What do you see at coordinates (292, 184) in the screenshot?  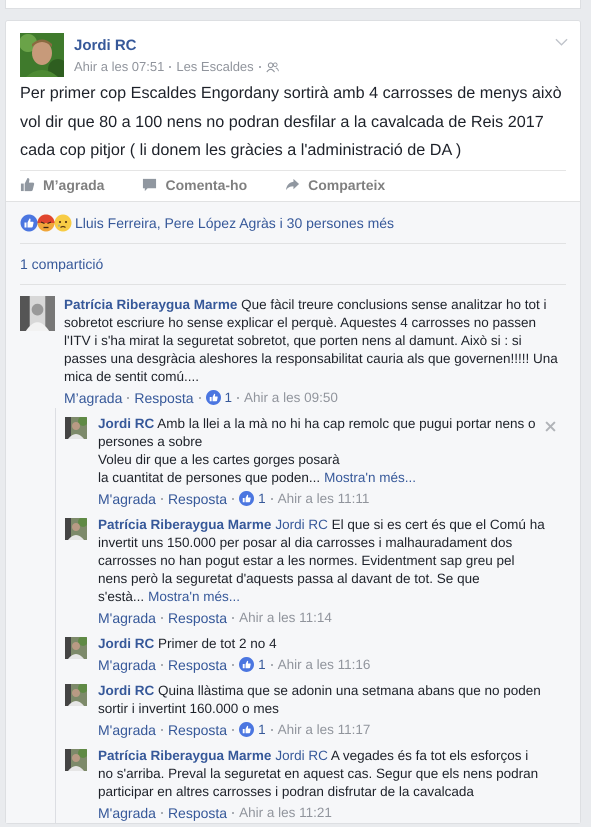 I see `share-arrow-icon` at bounding box center [292, 184].